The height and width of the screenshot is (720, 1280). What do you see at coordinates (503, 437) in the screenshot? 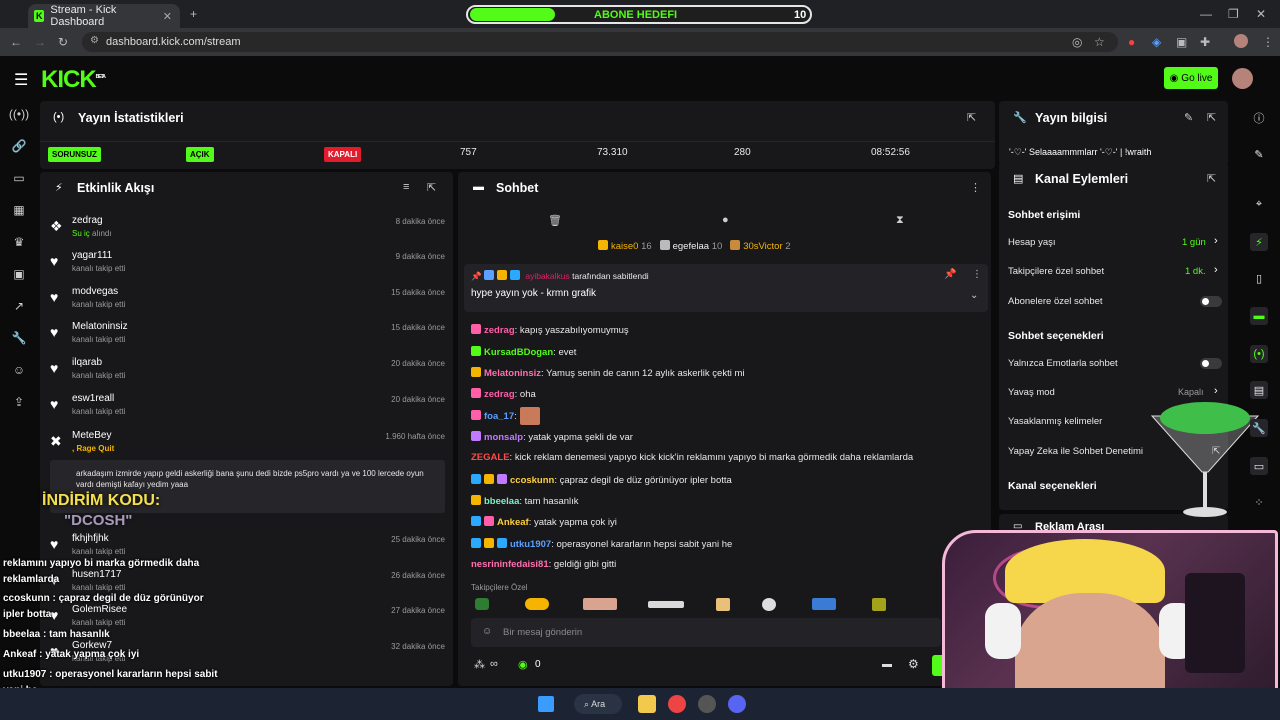
I see `chat-username: monsalp` at bounding box center [503, 437].